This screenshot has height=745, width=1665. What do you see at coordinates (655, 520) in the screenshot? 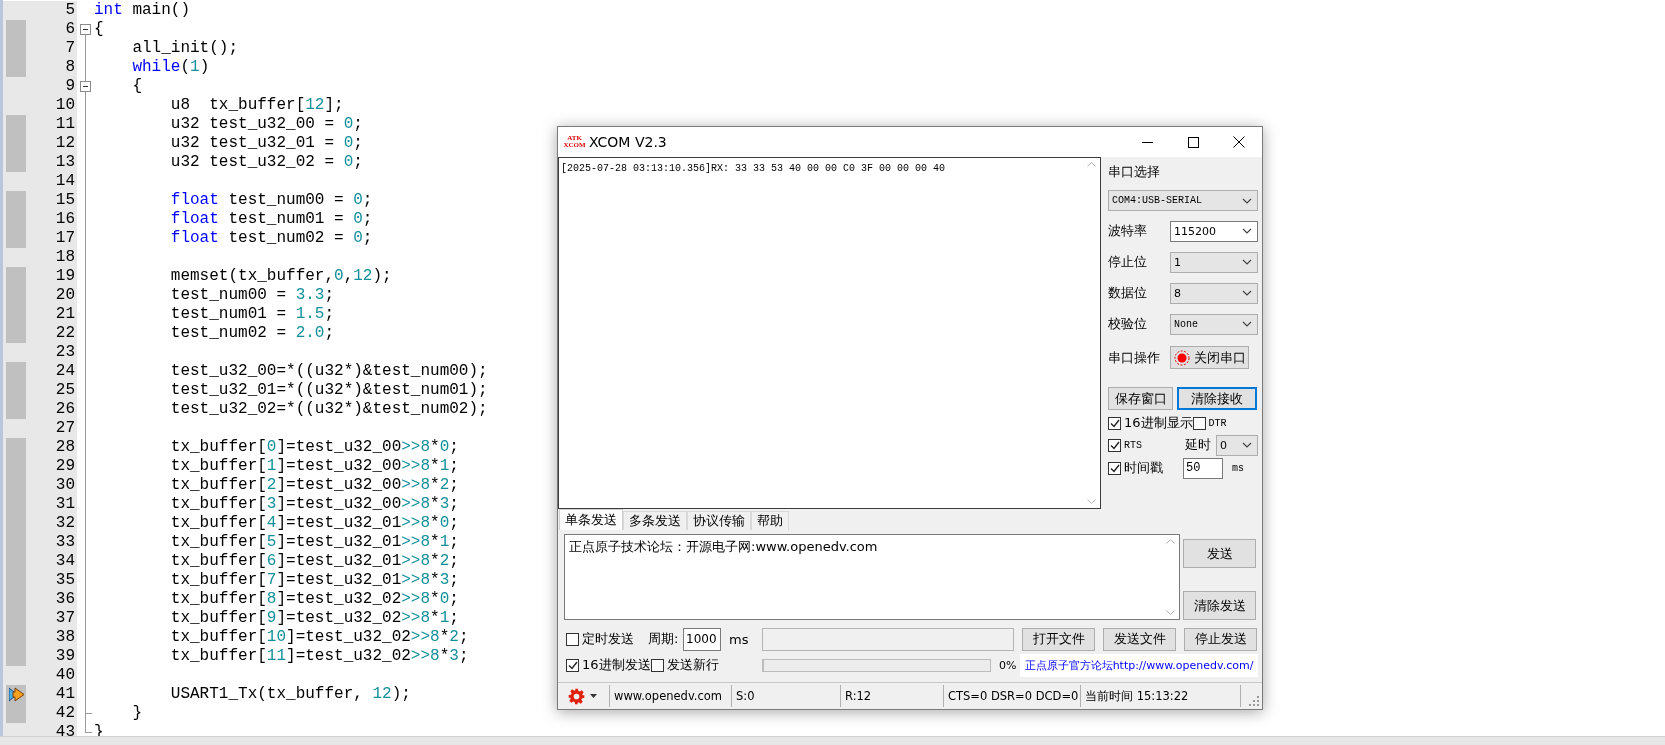
I see `tab: 多条发送` at bounding box center [655, 520].